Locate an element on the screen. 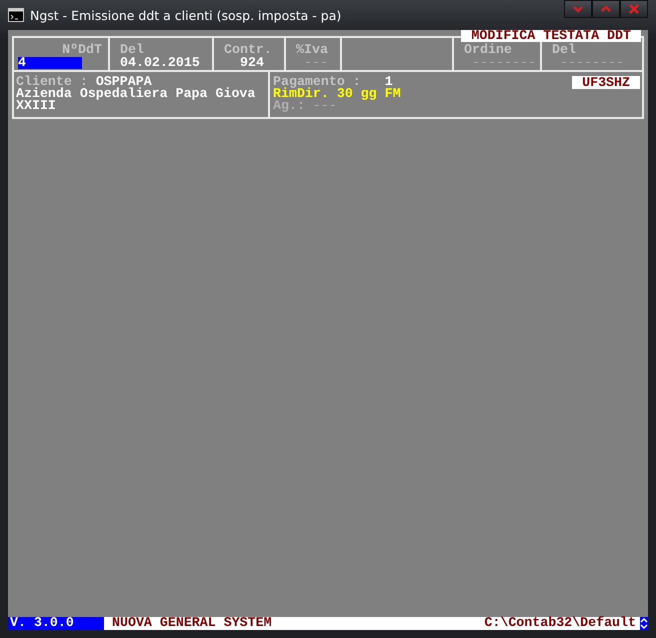 This screenshot has width=656, height=638. field-label: %Iva is located at coordinates (311, 50).